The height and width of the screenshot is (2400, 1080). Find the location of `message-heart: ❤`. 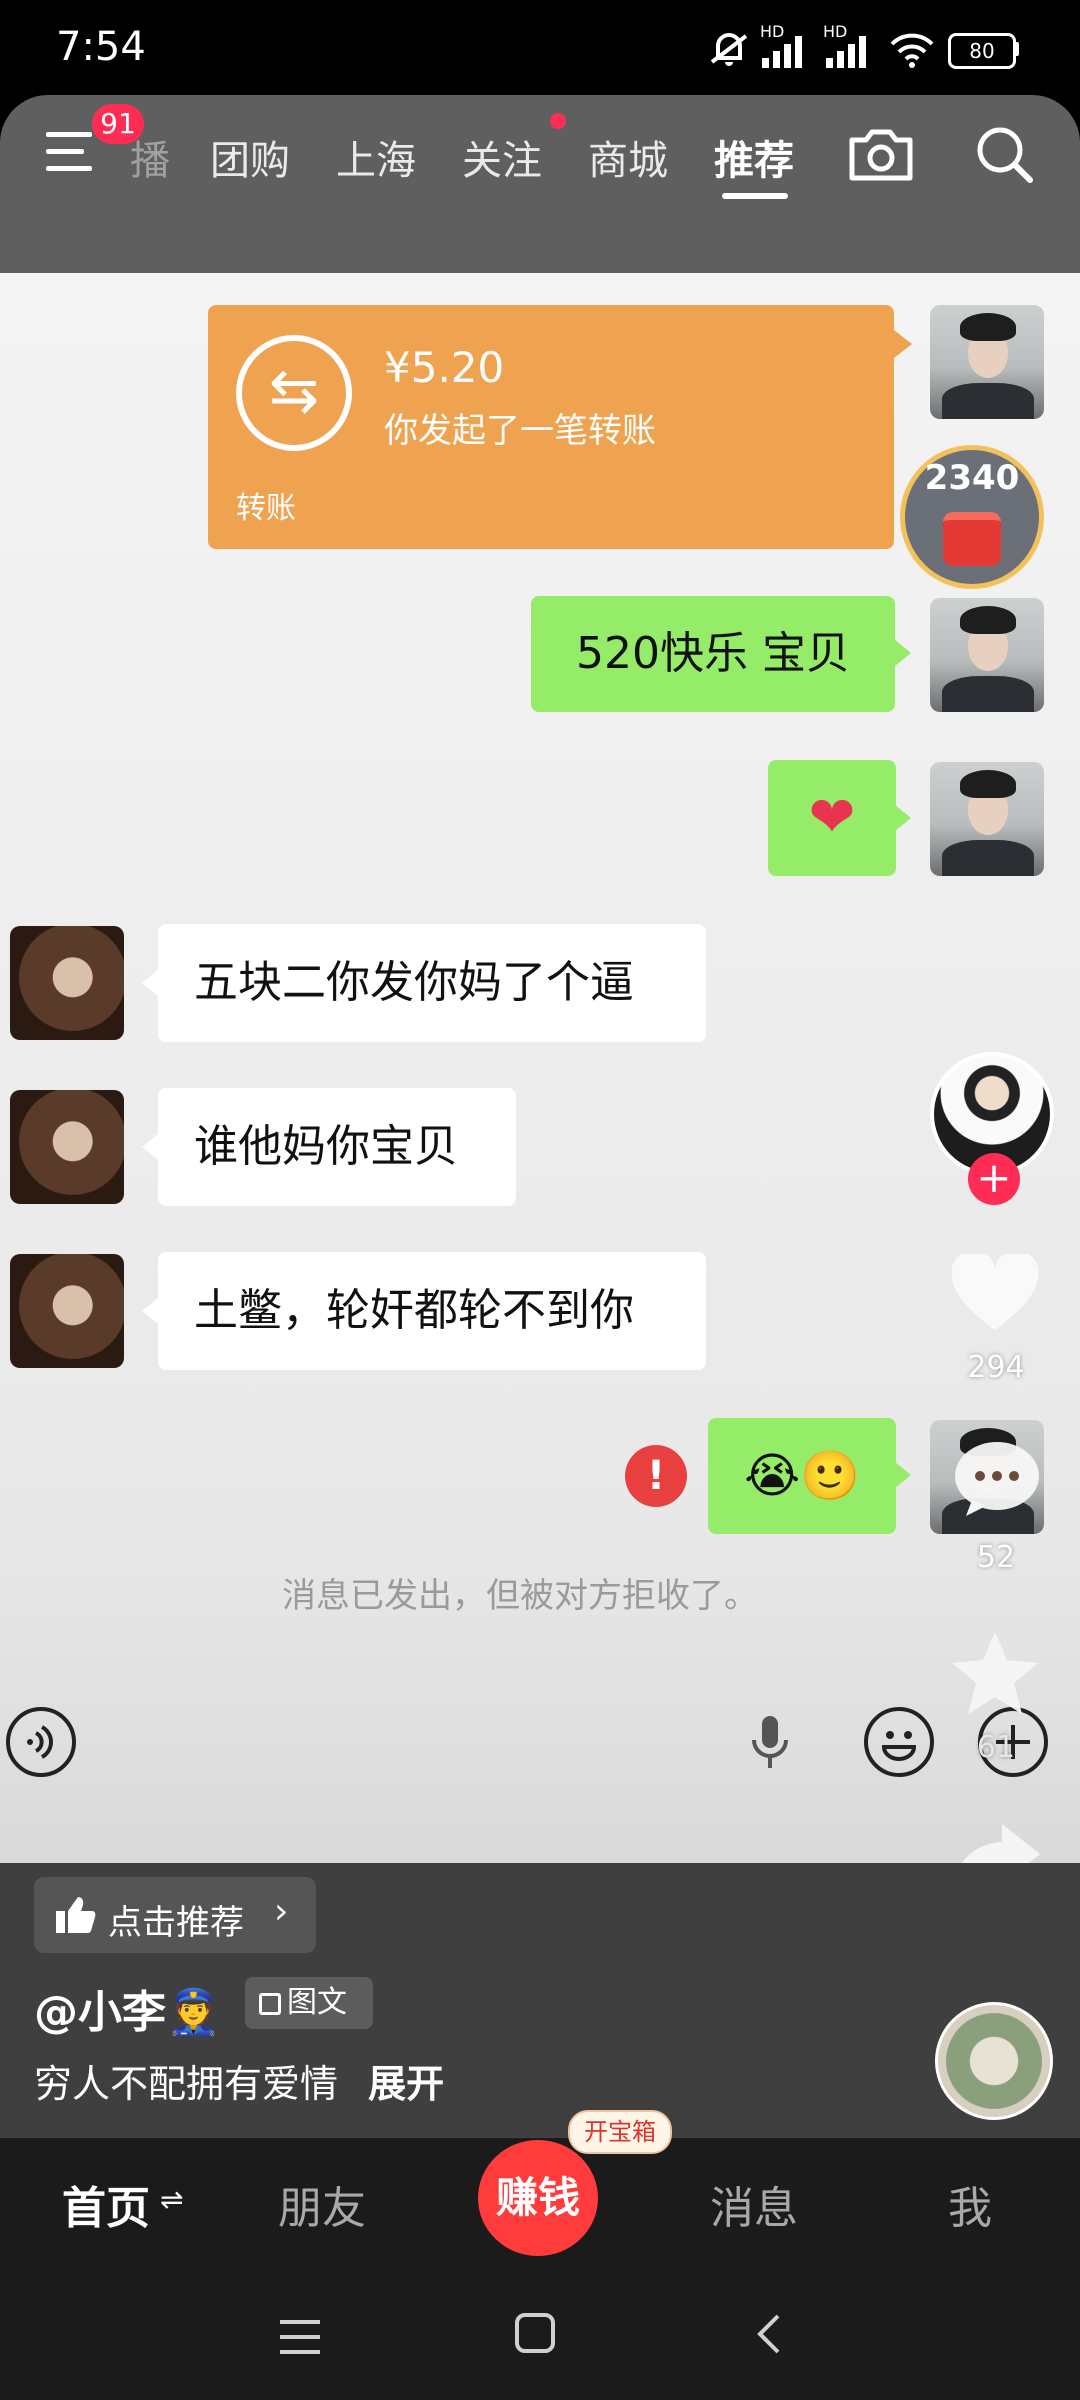

message-heart: ❤ is located at coordinates (832, 818).